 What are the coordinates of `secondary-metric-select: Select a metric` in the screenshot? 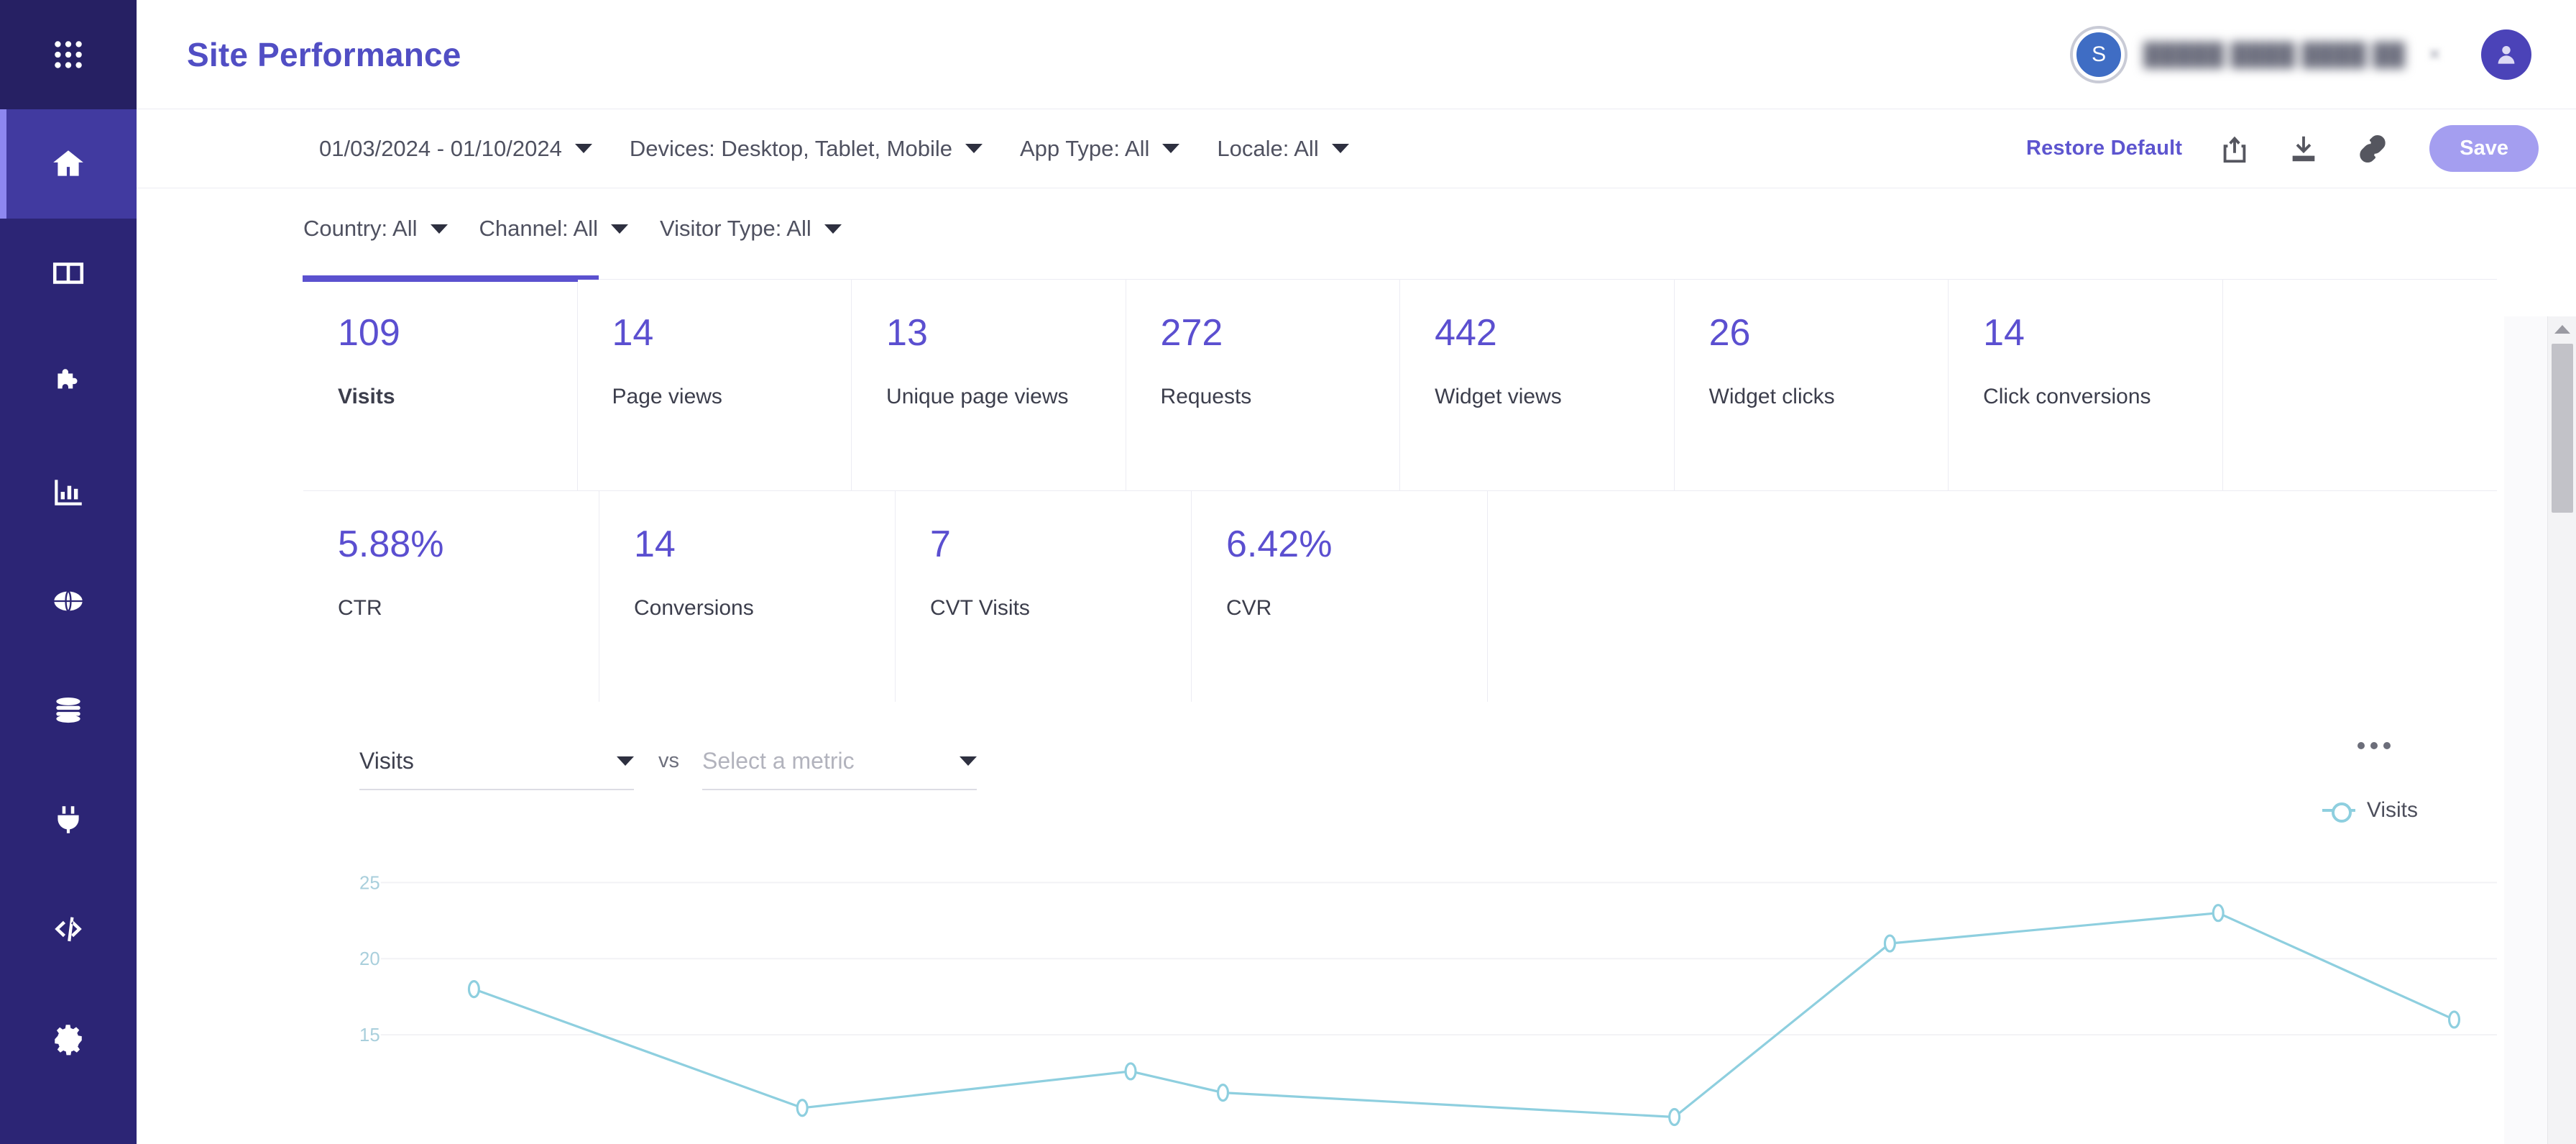 It's located at (839, 769).